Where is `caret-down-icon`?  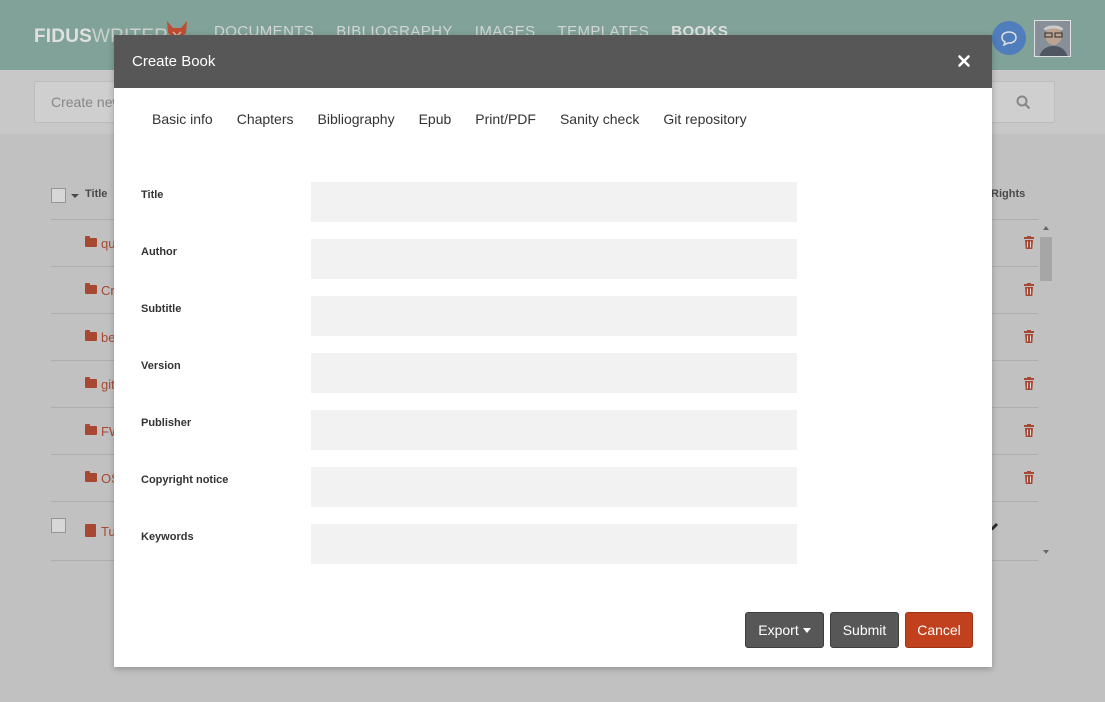
caret-down-icon is located at coordinates (806, 630).